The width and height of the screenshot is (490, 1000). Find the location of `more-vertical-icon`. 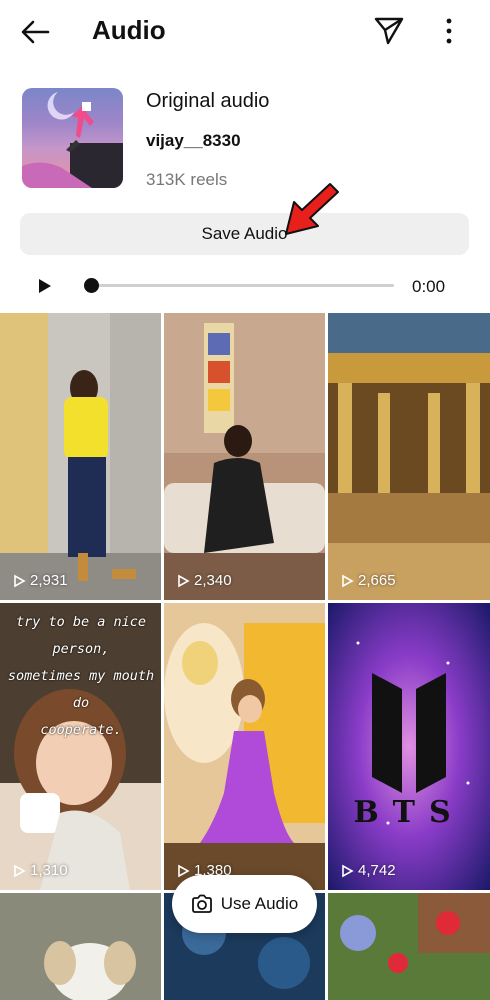

more-vertical-icon is located at coordinates (449, 31).